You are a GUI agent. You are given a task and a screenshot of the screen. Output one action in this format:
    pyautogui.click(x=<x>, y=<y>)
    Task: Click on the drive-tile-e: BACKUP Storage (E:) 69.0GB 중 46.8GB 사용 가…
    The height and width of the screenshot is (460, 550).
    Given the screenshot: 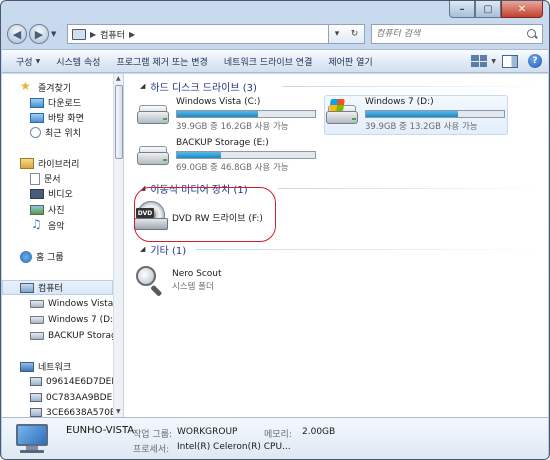 What is the action you would take?
    pyautogui.click(x=226, y=157)
    